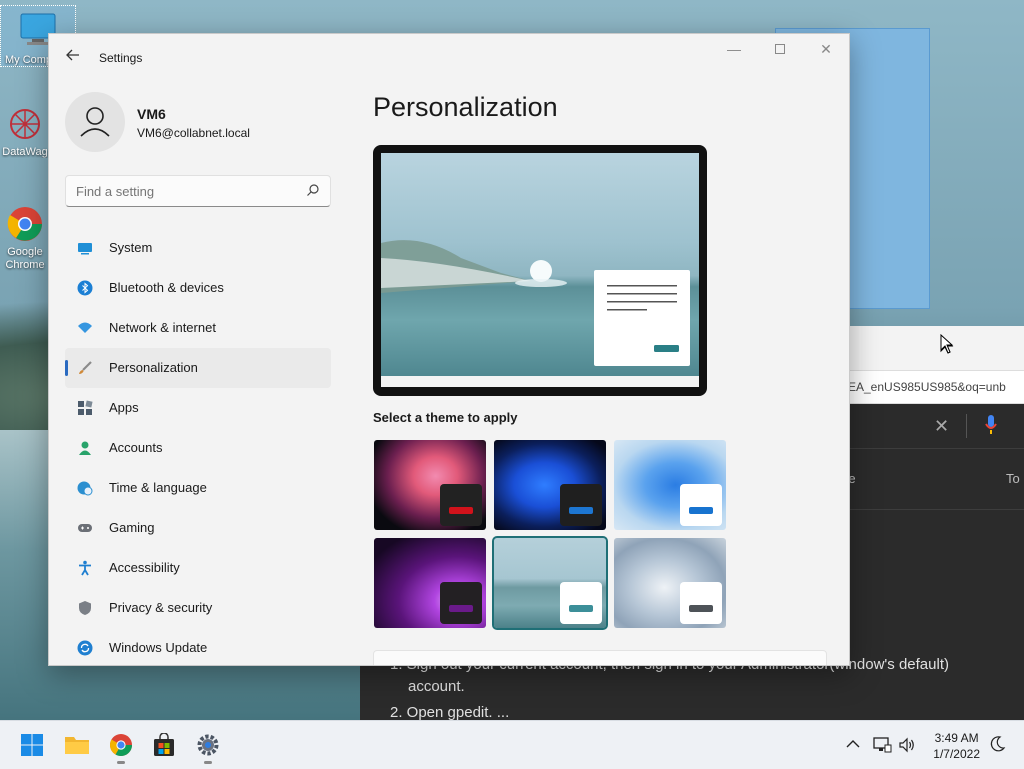 Image resolution: width=1024 pixels, height=769 pixels. What do you see at coordinates (25, 124) in the screenshot?
I see `datawag-icon` at bounding box center [25, 124].